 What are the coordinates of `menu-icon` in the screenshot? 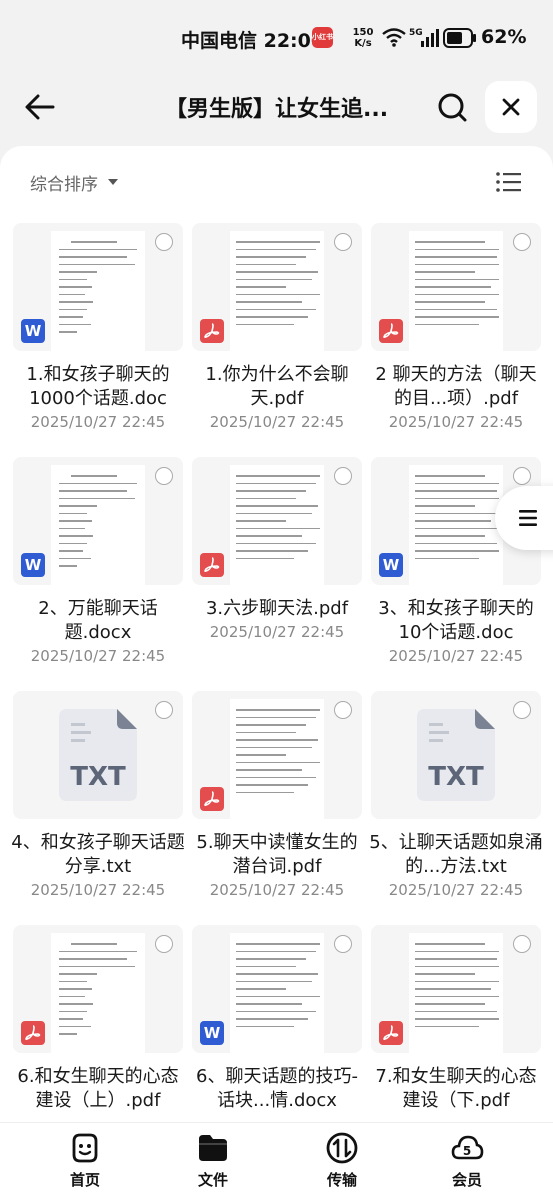 It's located at (528, 518).